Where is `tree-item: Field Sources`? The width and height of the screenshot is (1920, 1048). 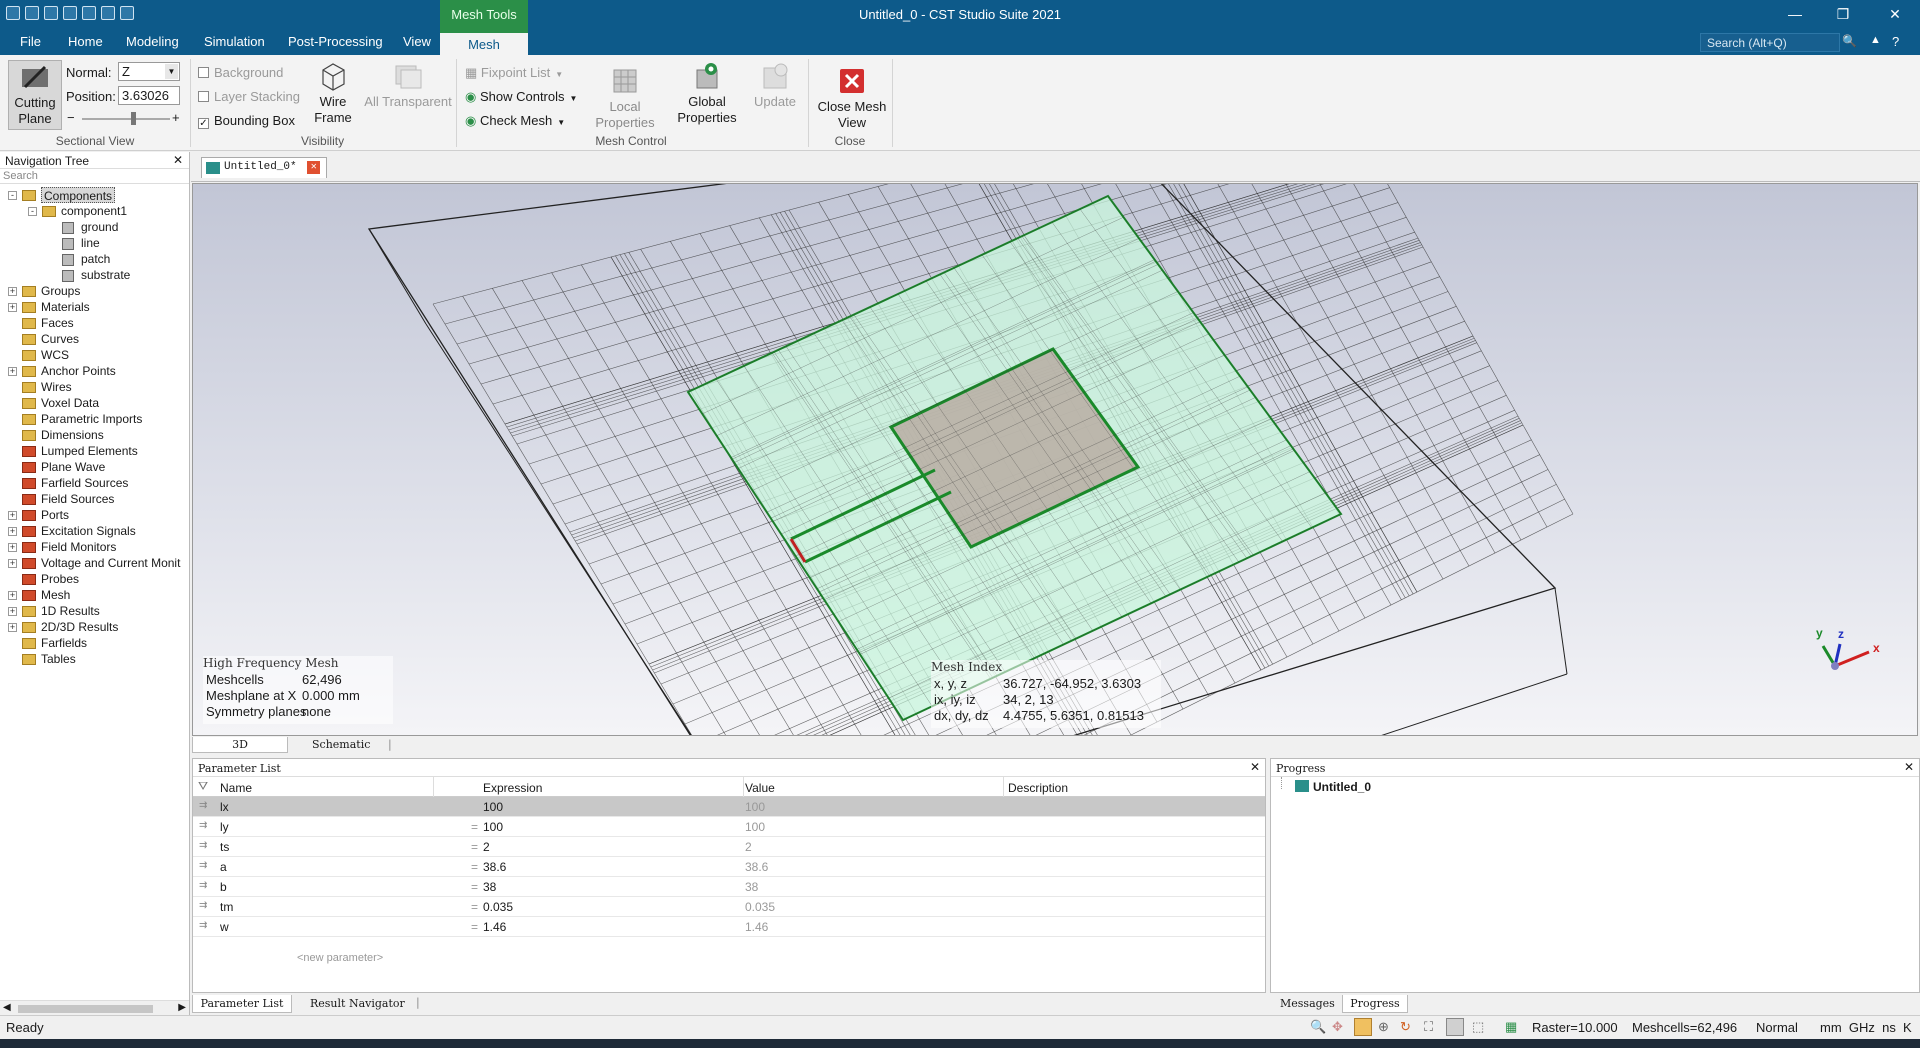
tree-item: Field Sources is located at coordinates (77, 499).